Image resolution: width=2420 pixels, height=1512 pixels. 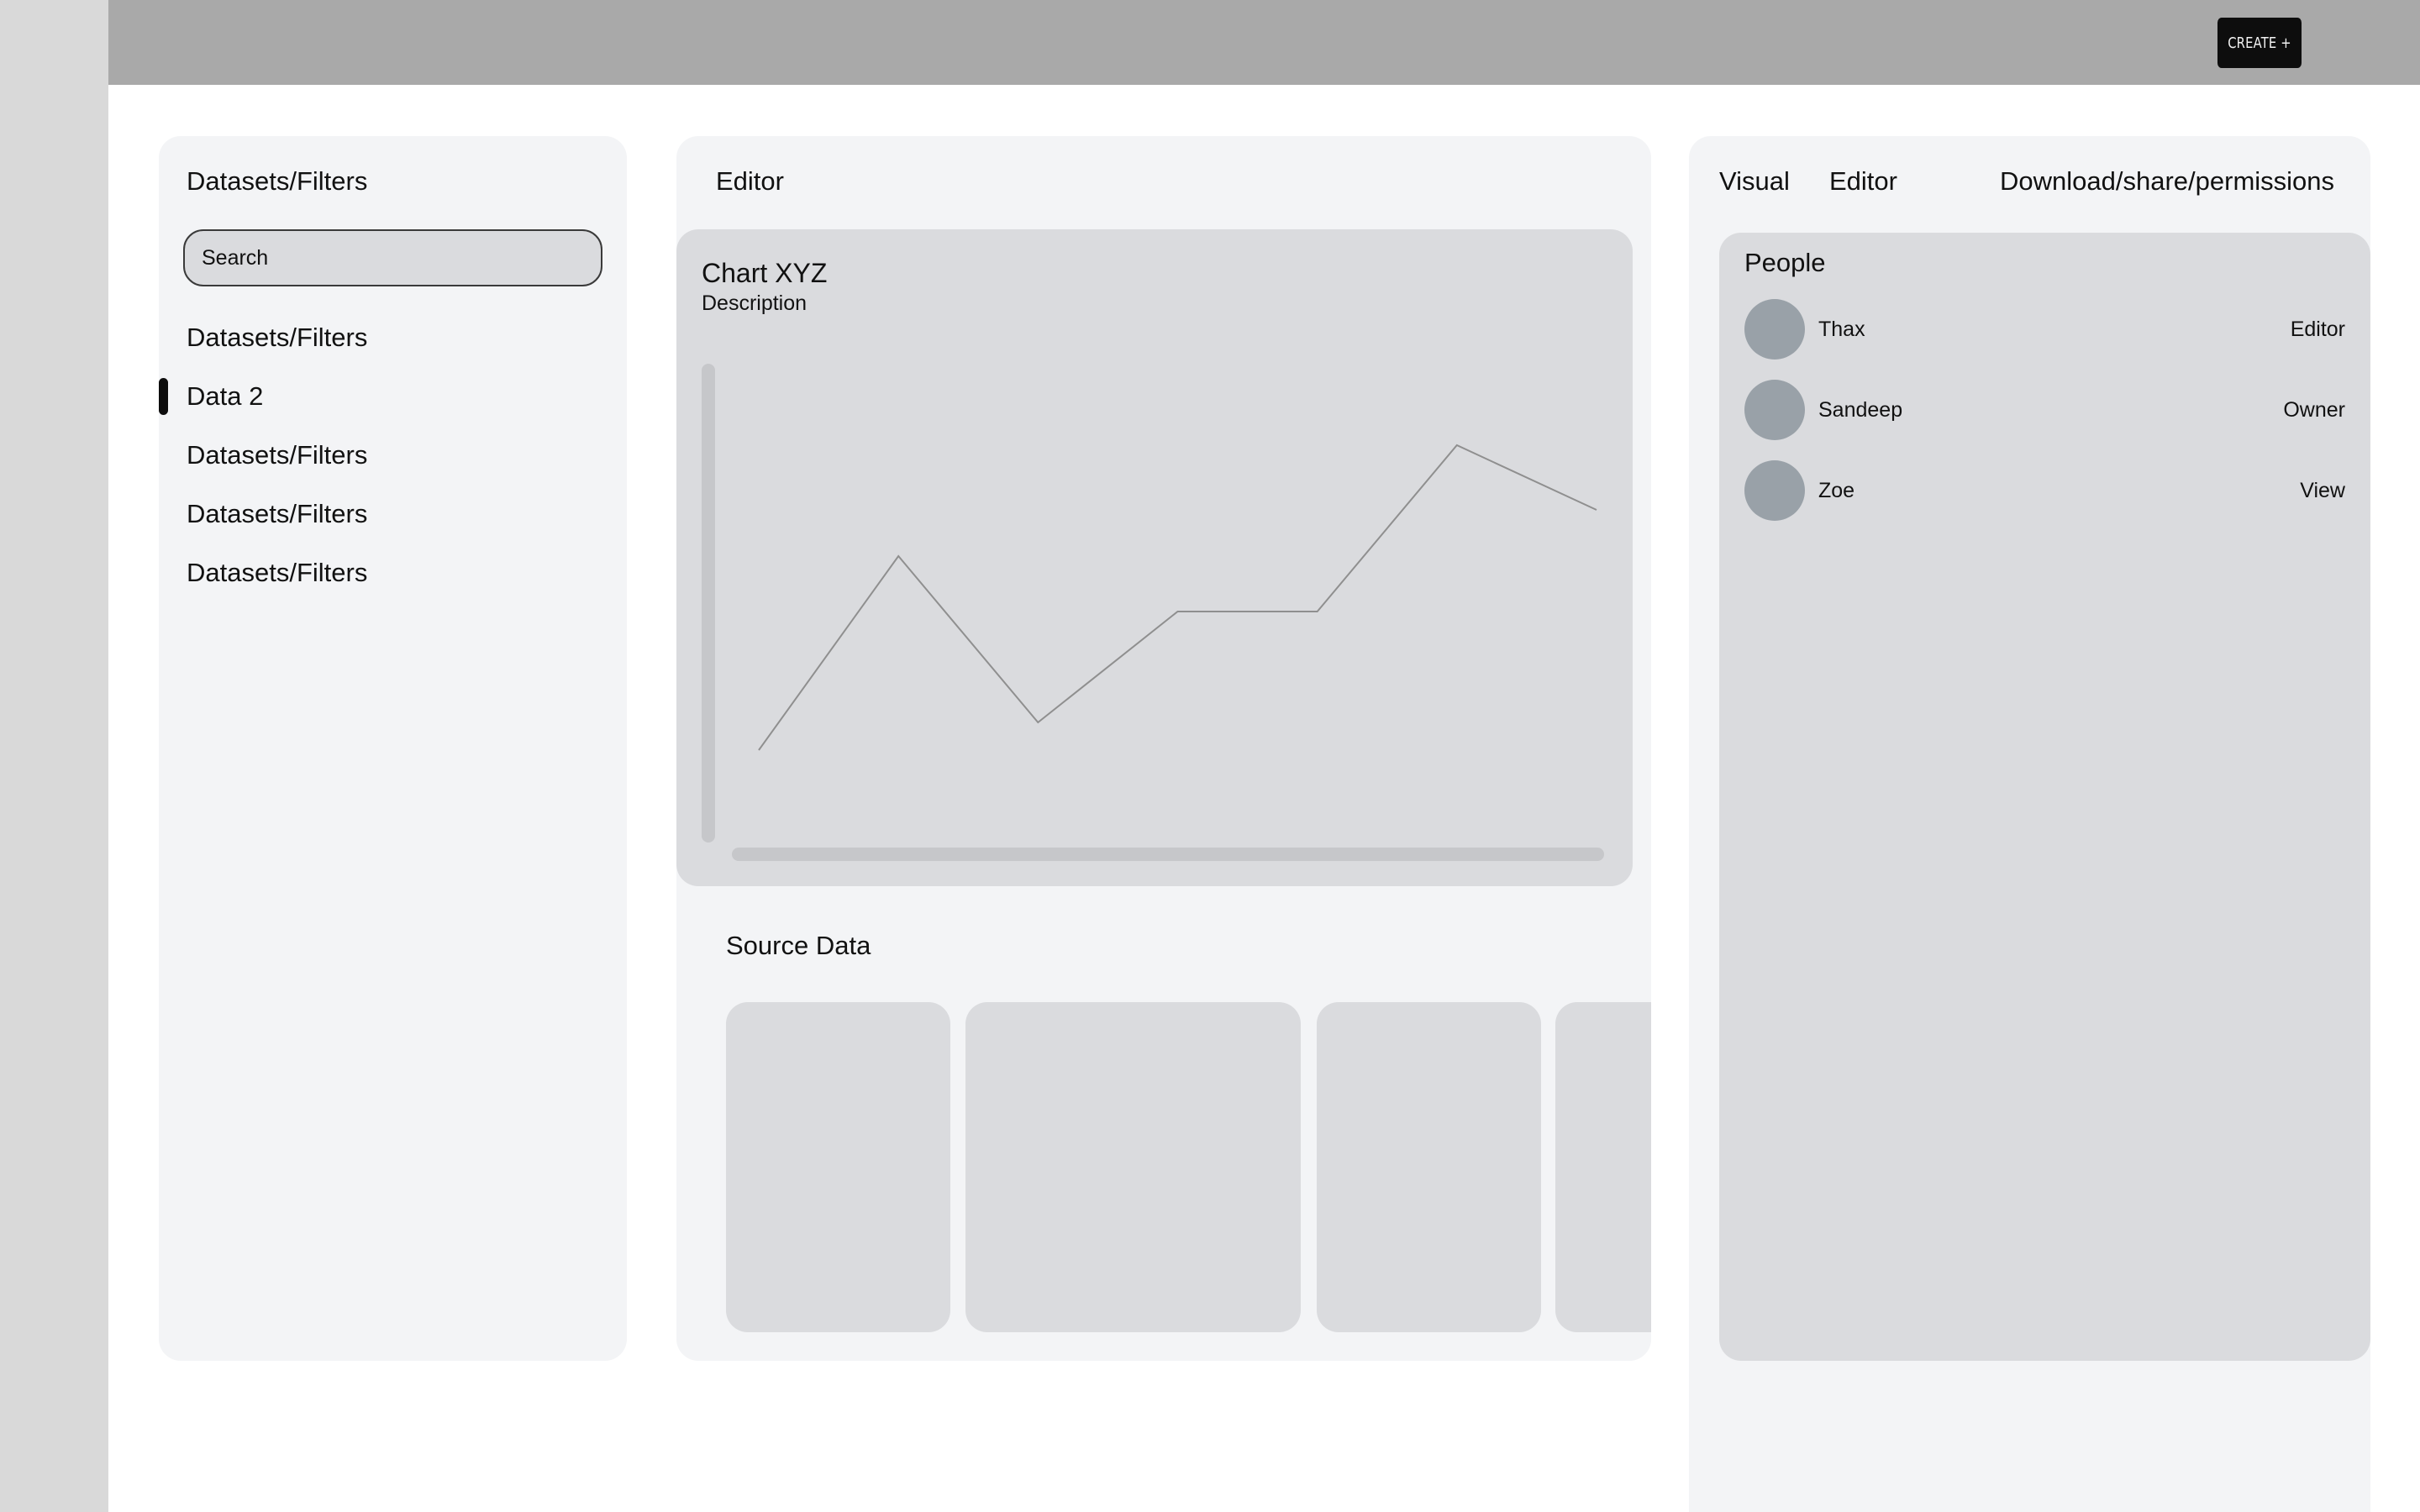 What do you see at coordinates (750, 181) in the screenshot?
I see `editor-panel-title: Editor` at bounding box center [750, 181].